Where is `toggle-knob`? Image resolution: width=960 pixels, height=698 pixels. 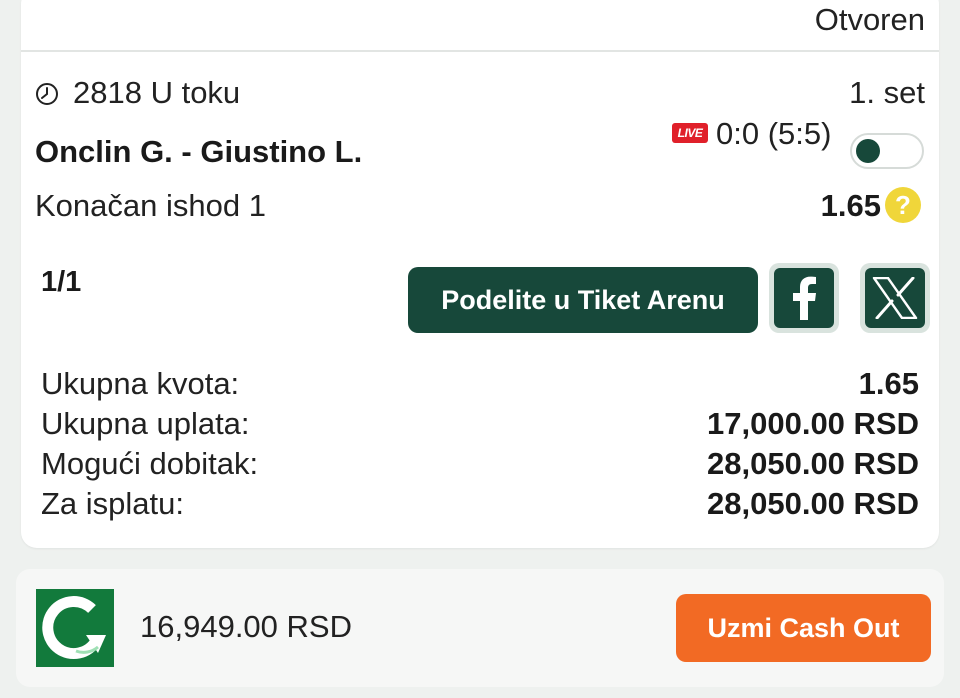 toggle-knob is located at coordinates (868, 151).